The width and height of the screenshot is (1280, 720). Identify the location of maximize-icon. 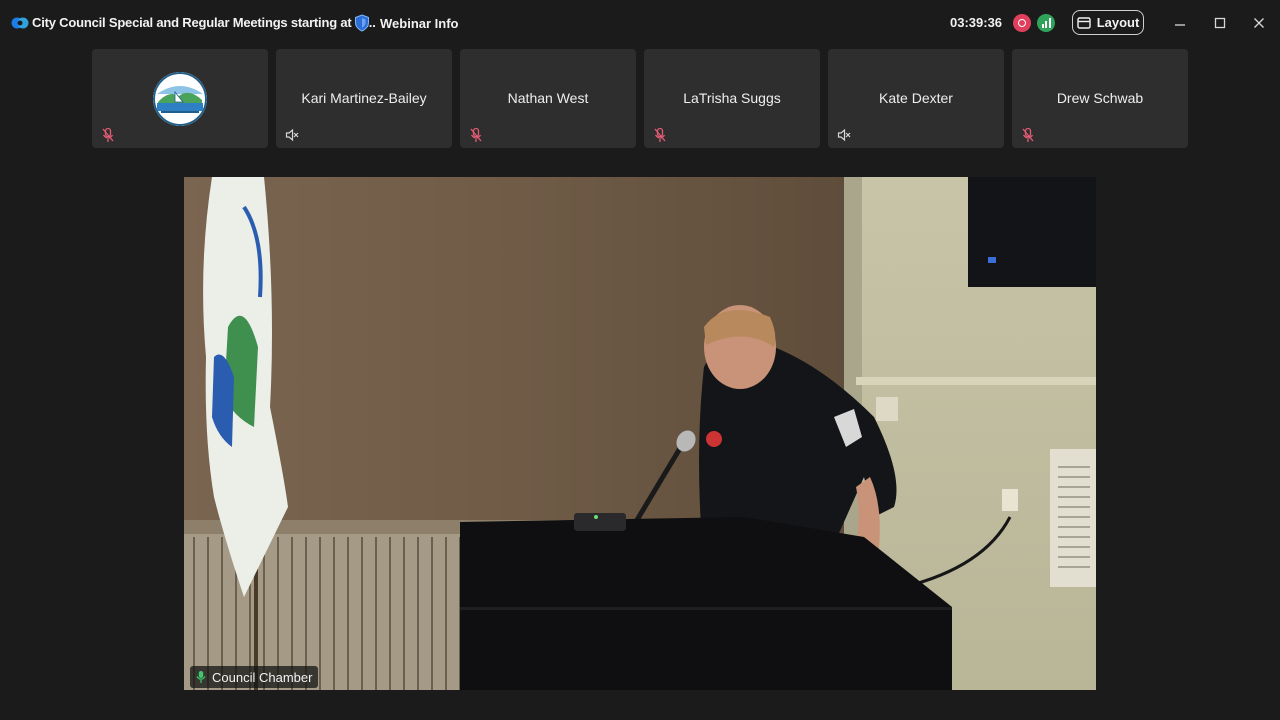
(1220, 23).